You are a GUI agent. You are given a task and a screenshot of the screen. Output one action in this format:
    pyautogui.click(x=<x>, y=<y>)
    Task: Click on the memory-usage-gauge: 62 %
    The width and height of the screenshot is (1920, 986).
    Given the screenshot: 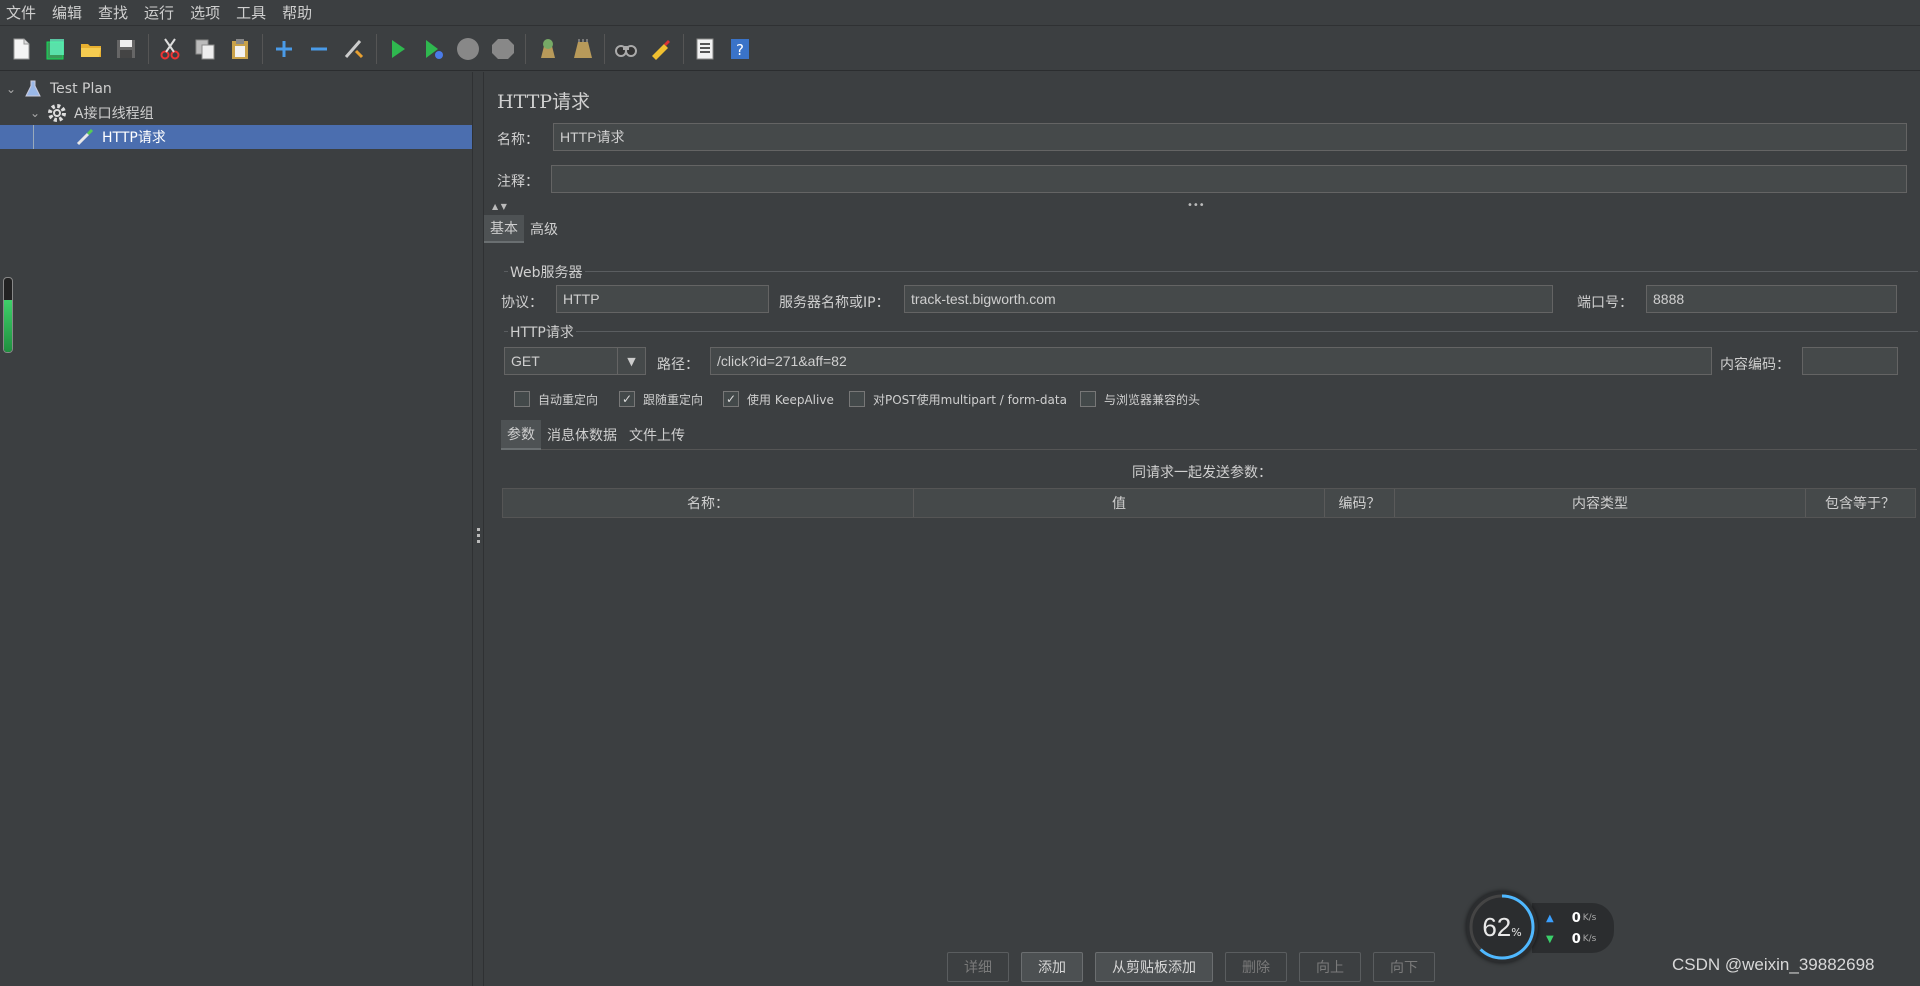 What is the action you would take?
    pyautogui.click(x=1502, y=927)
    